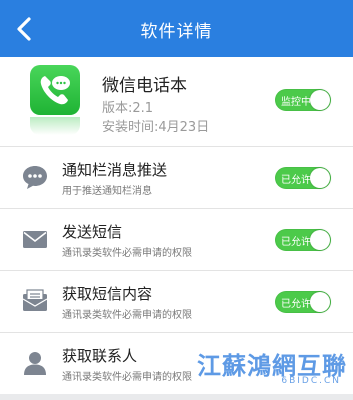 This screenshot has height=400, width=353. What do you see at coordinates (156, 127) in the screenshot?
I see `app-install-time: 安装时间:4月23日` at bounding box center [156, 127].